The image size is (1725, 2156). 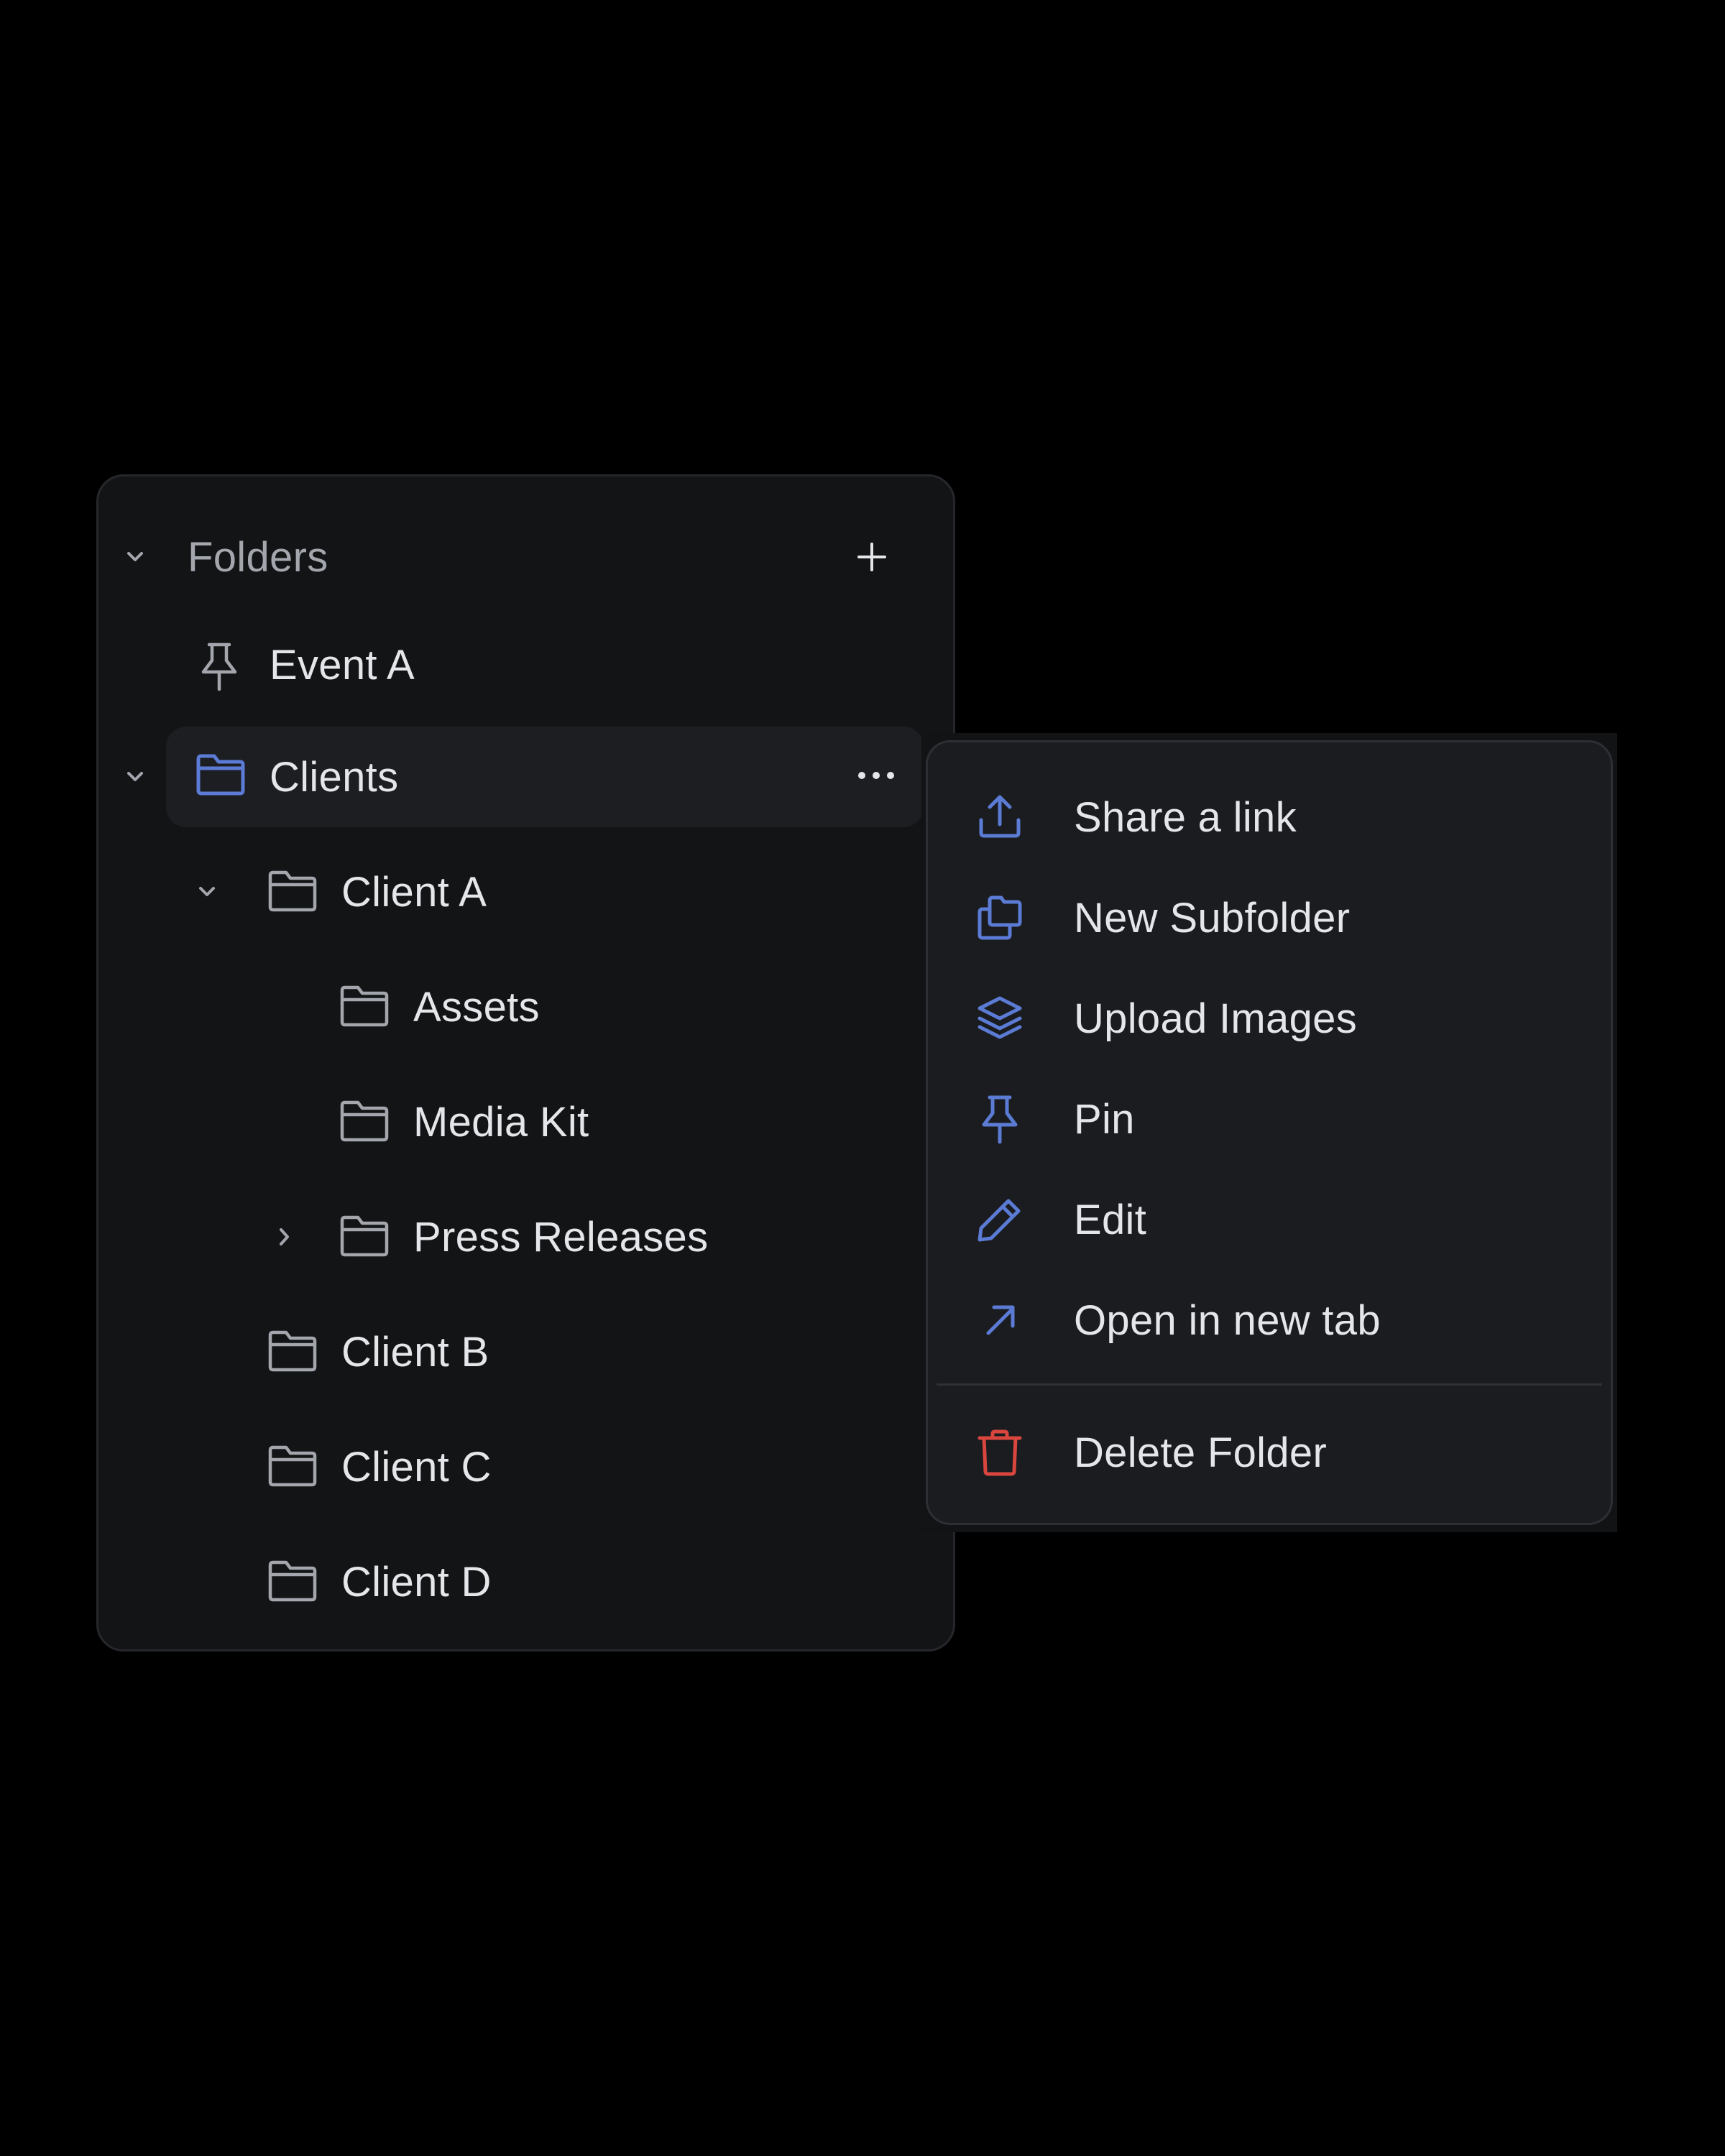 I want to click on menu-item-label: New Subfolder, so click(x=1212, y=917).